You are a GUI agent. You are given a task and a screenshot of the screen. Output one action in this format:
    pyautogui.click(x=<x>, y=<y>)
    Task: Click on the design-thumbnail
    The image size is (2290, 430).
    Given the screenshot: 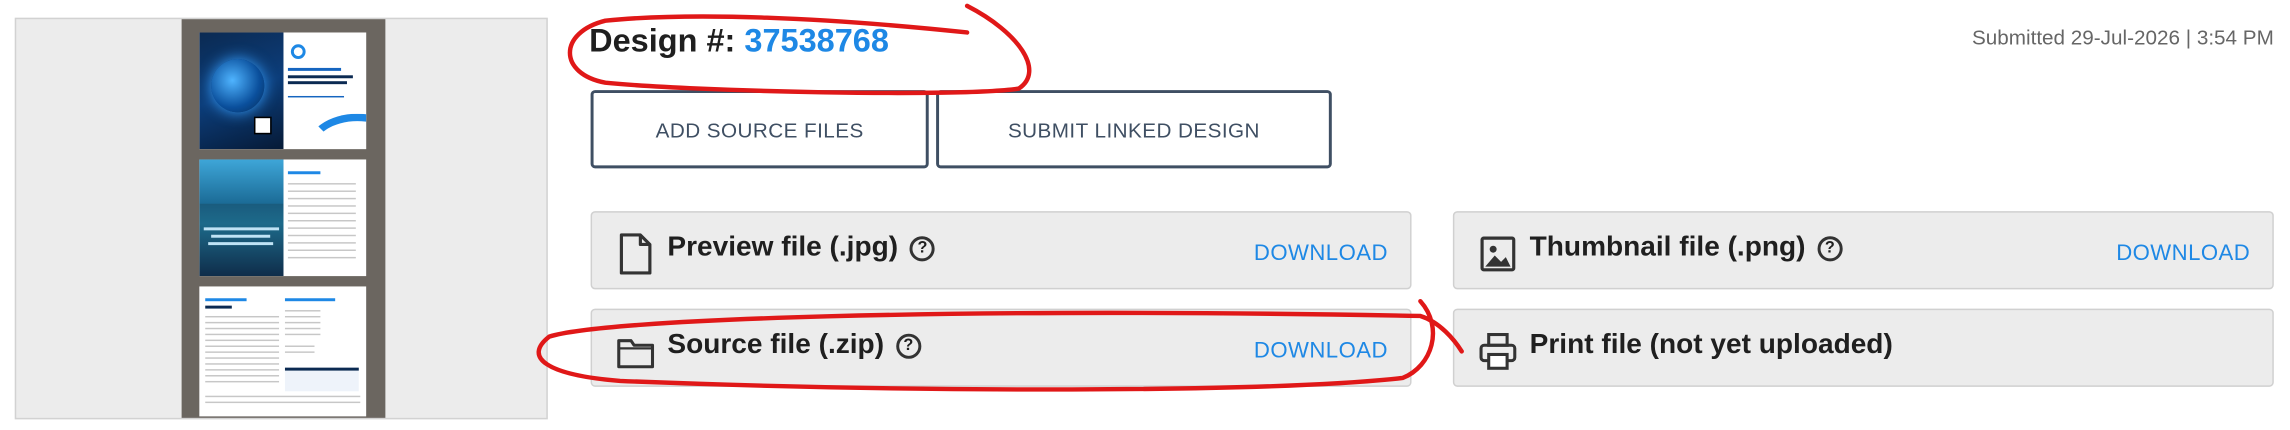 What is the action you would take?
    pyautogui.click(x=283, y=218)
    